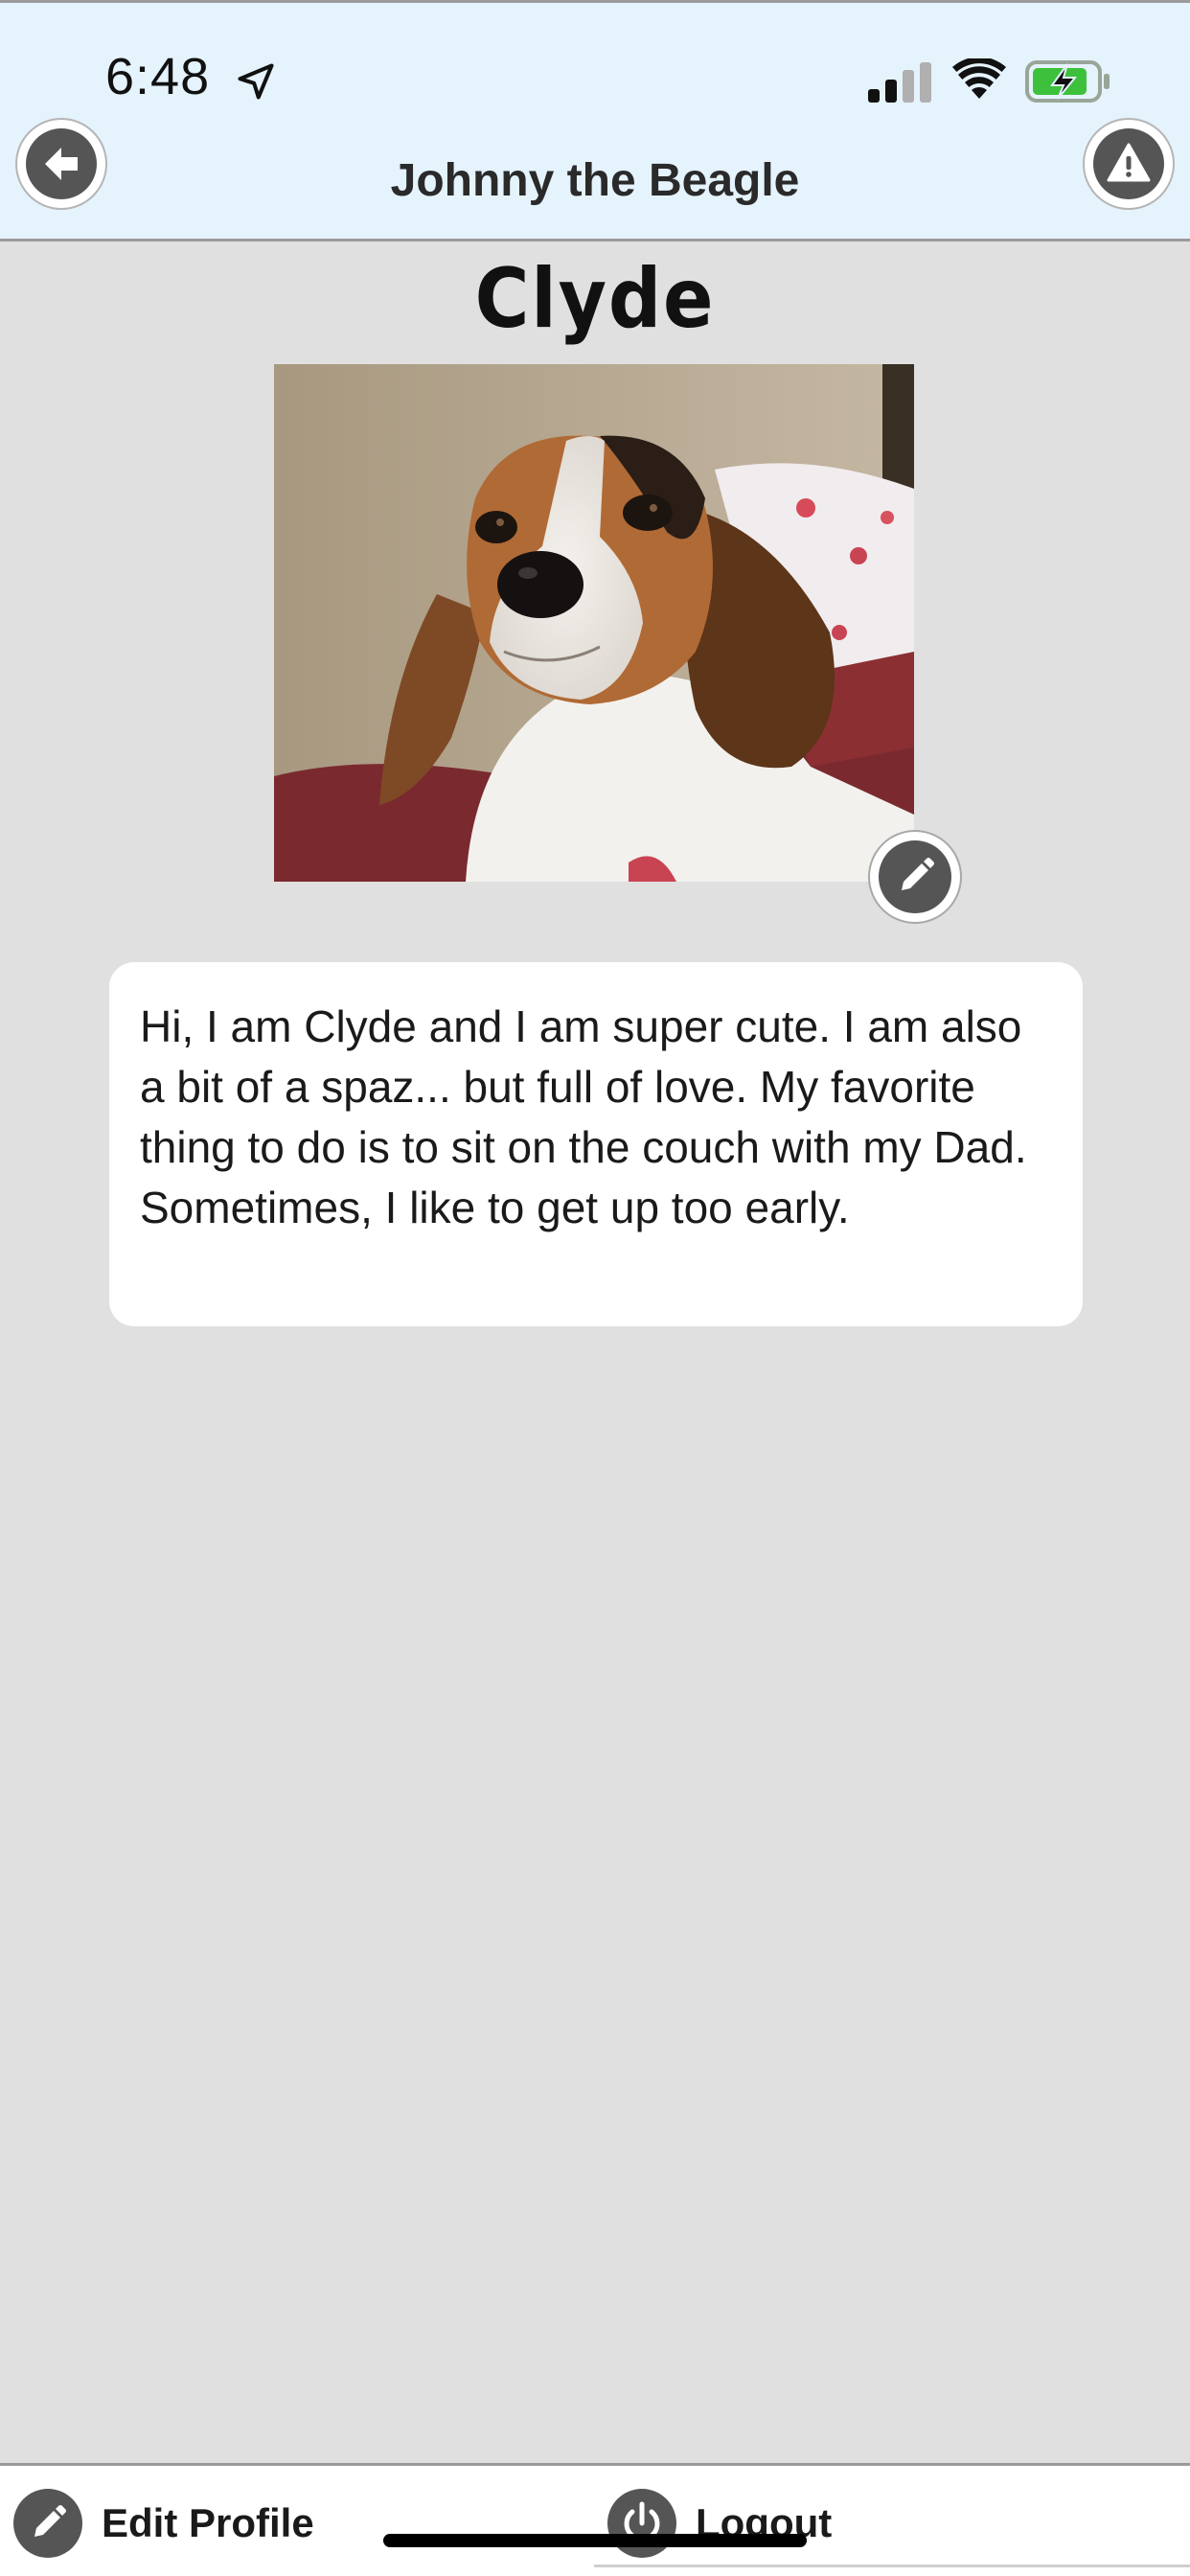 The image size is (1190, 2576). Describe the element at coordinates (158, 76) in the screenshot. I see `status-time: 6:48` at that location.